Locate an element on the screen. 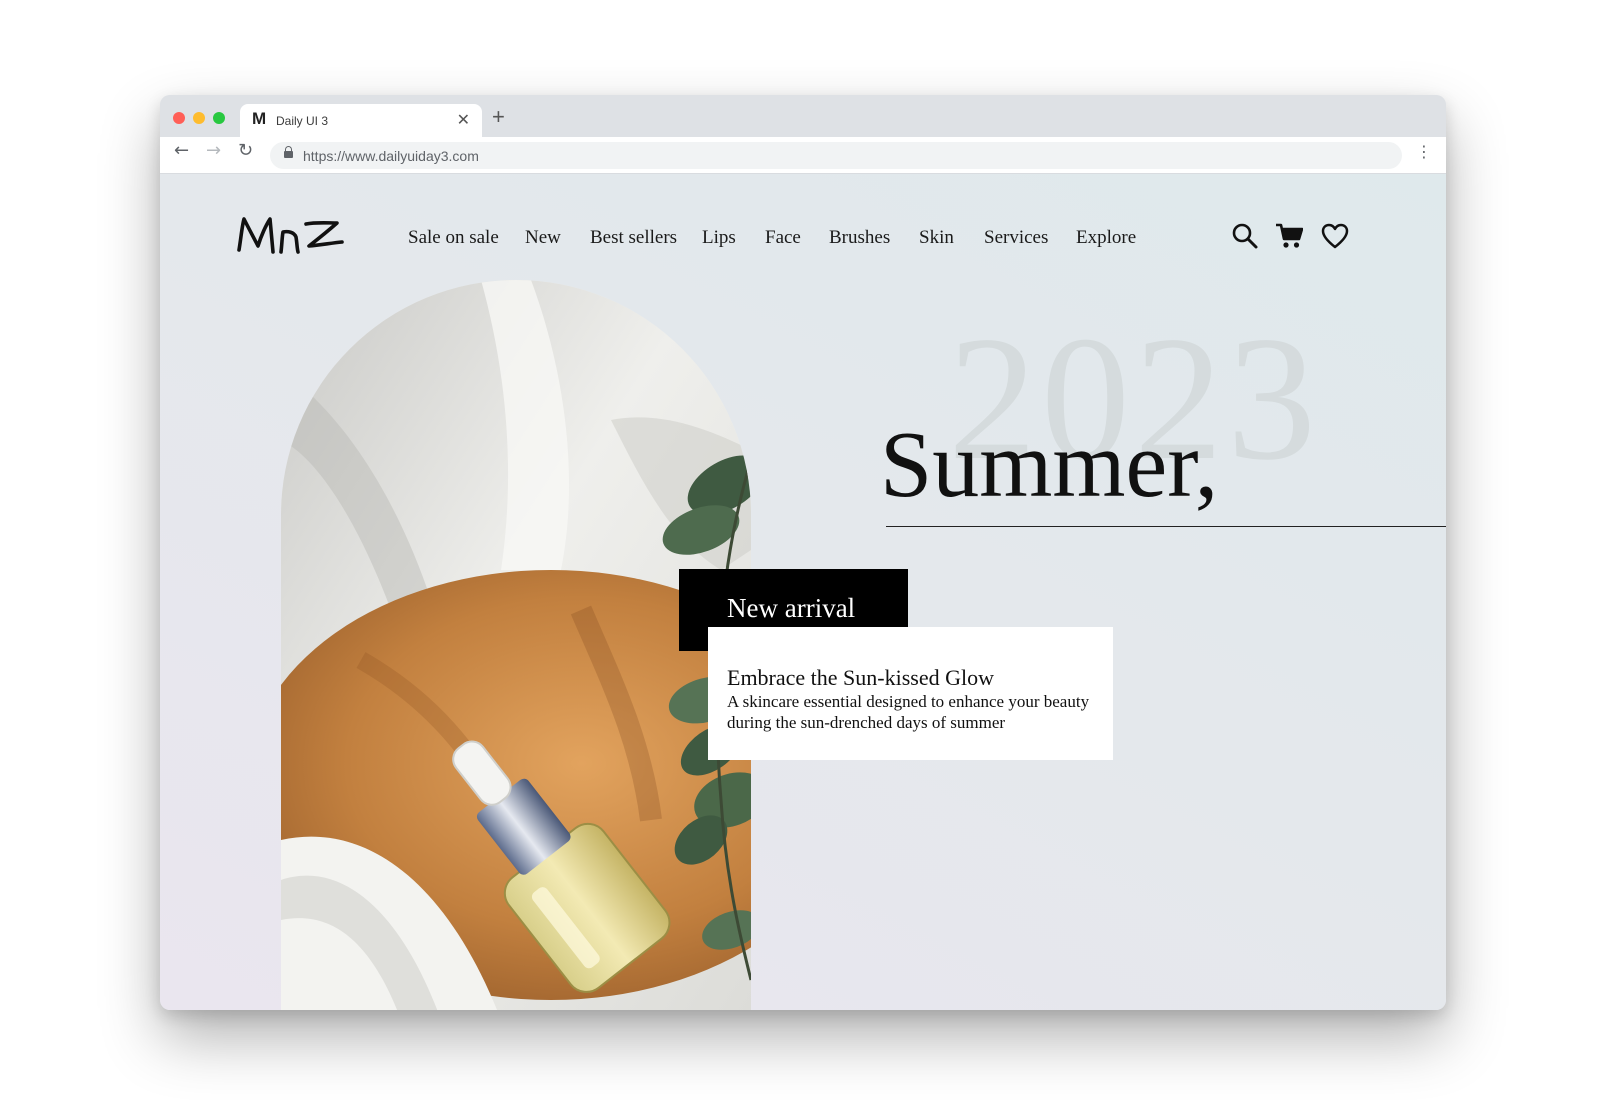 The width and height of the screenshot is (1600, 1100). tab-title: Daily UI 3 is located at coordinates (302, 121).